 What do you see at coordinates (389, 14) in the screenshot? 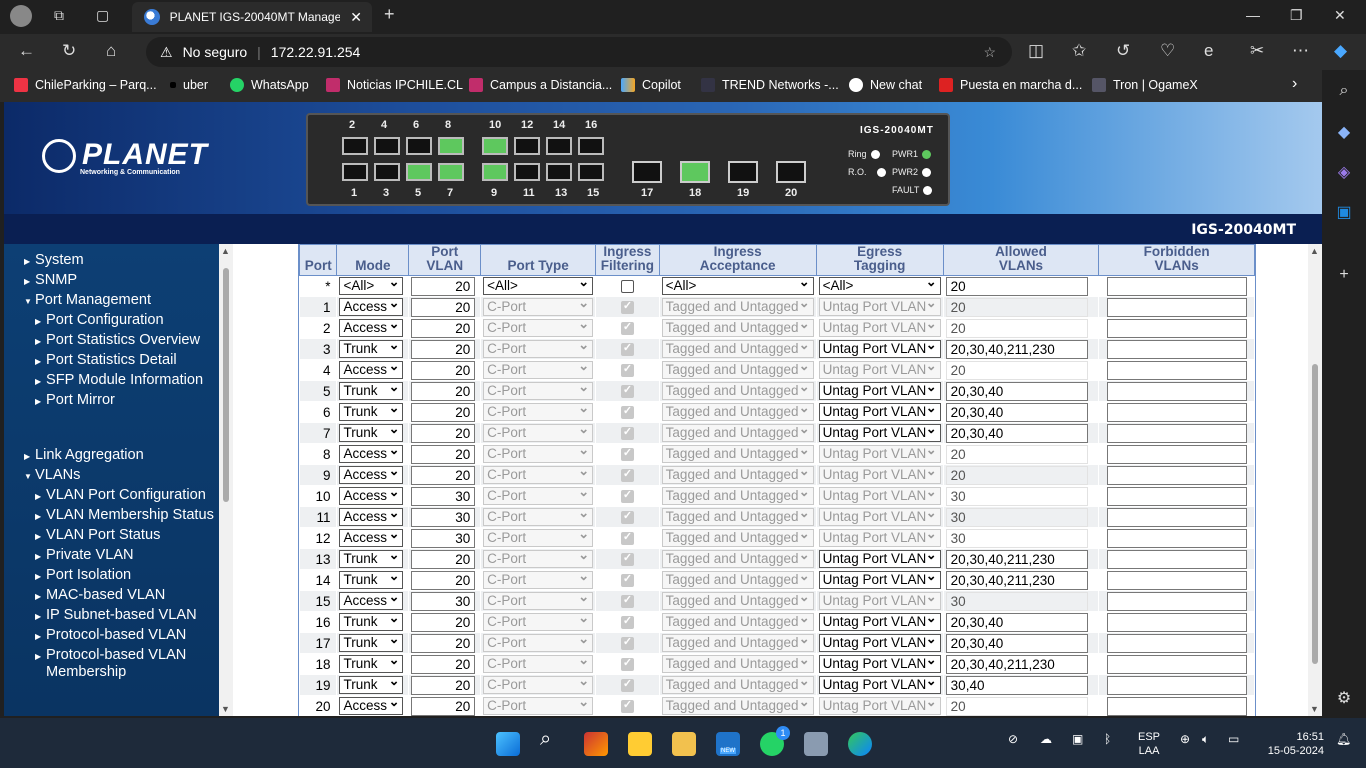
I see `new-tab-icon: +` at bounding box center [389, 14].